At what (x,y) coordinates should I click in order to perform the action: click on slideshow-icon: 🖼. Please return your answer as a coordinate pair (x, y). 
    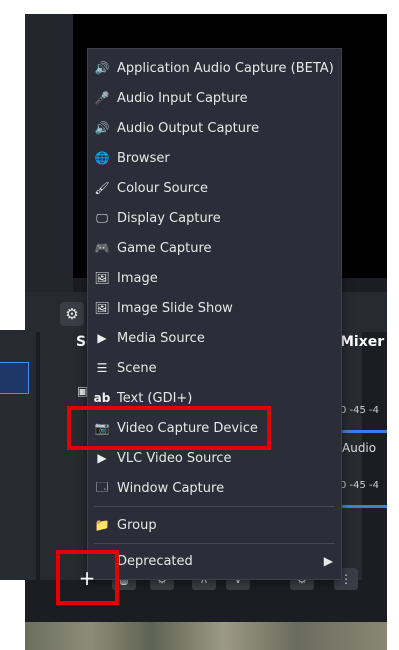
    Looking at the image, I should click on (102, 308).